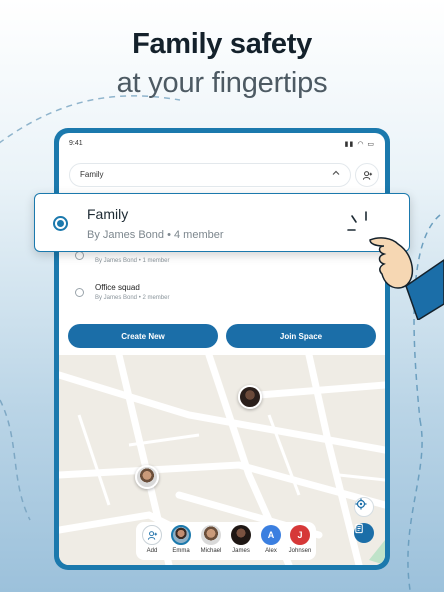 The width and height of the screenshot is (444, 592). Describe the element at coordinates (361, 504) in the screenshot. I see `crosshair-icon` at that location.